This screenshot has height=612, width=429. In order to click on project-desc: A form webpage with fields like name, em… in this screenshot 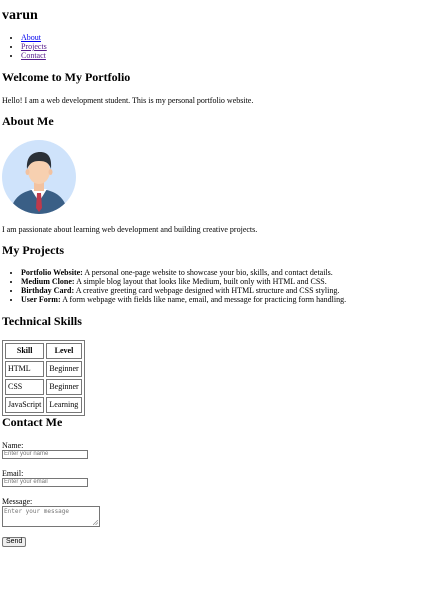, I will do `click(204, 299)`.